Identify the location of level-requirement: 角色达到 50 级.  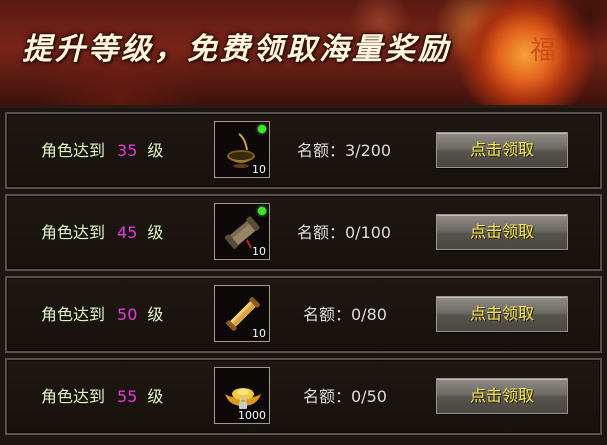
(102, 314).